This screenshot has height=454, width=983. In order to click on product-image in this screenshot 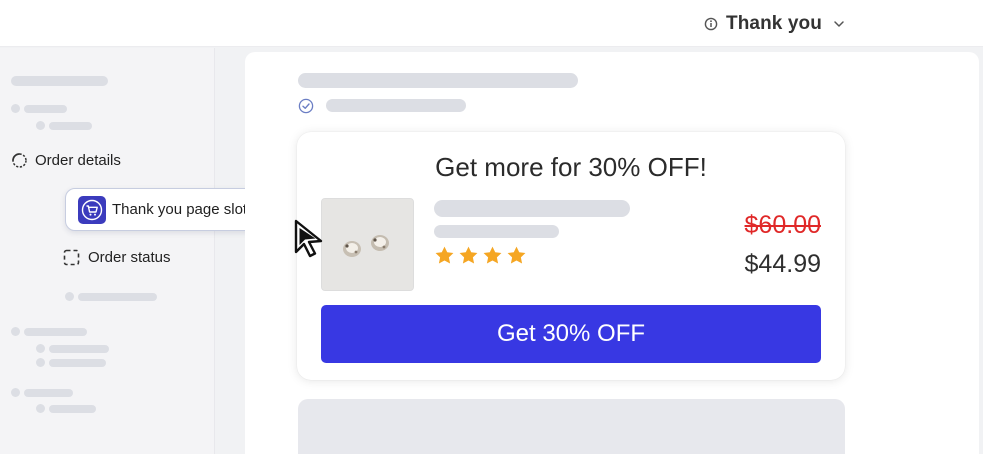, I will do `click(367, 244)`.